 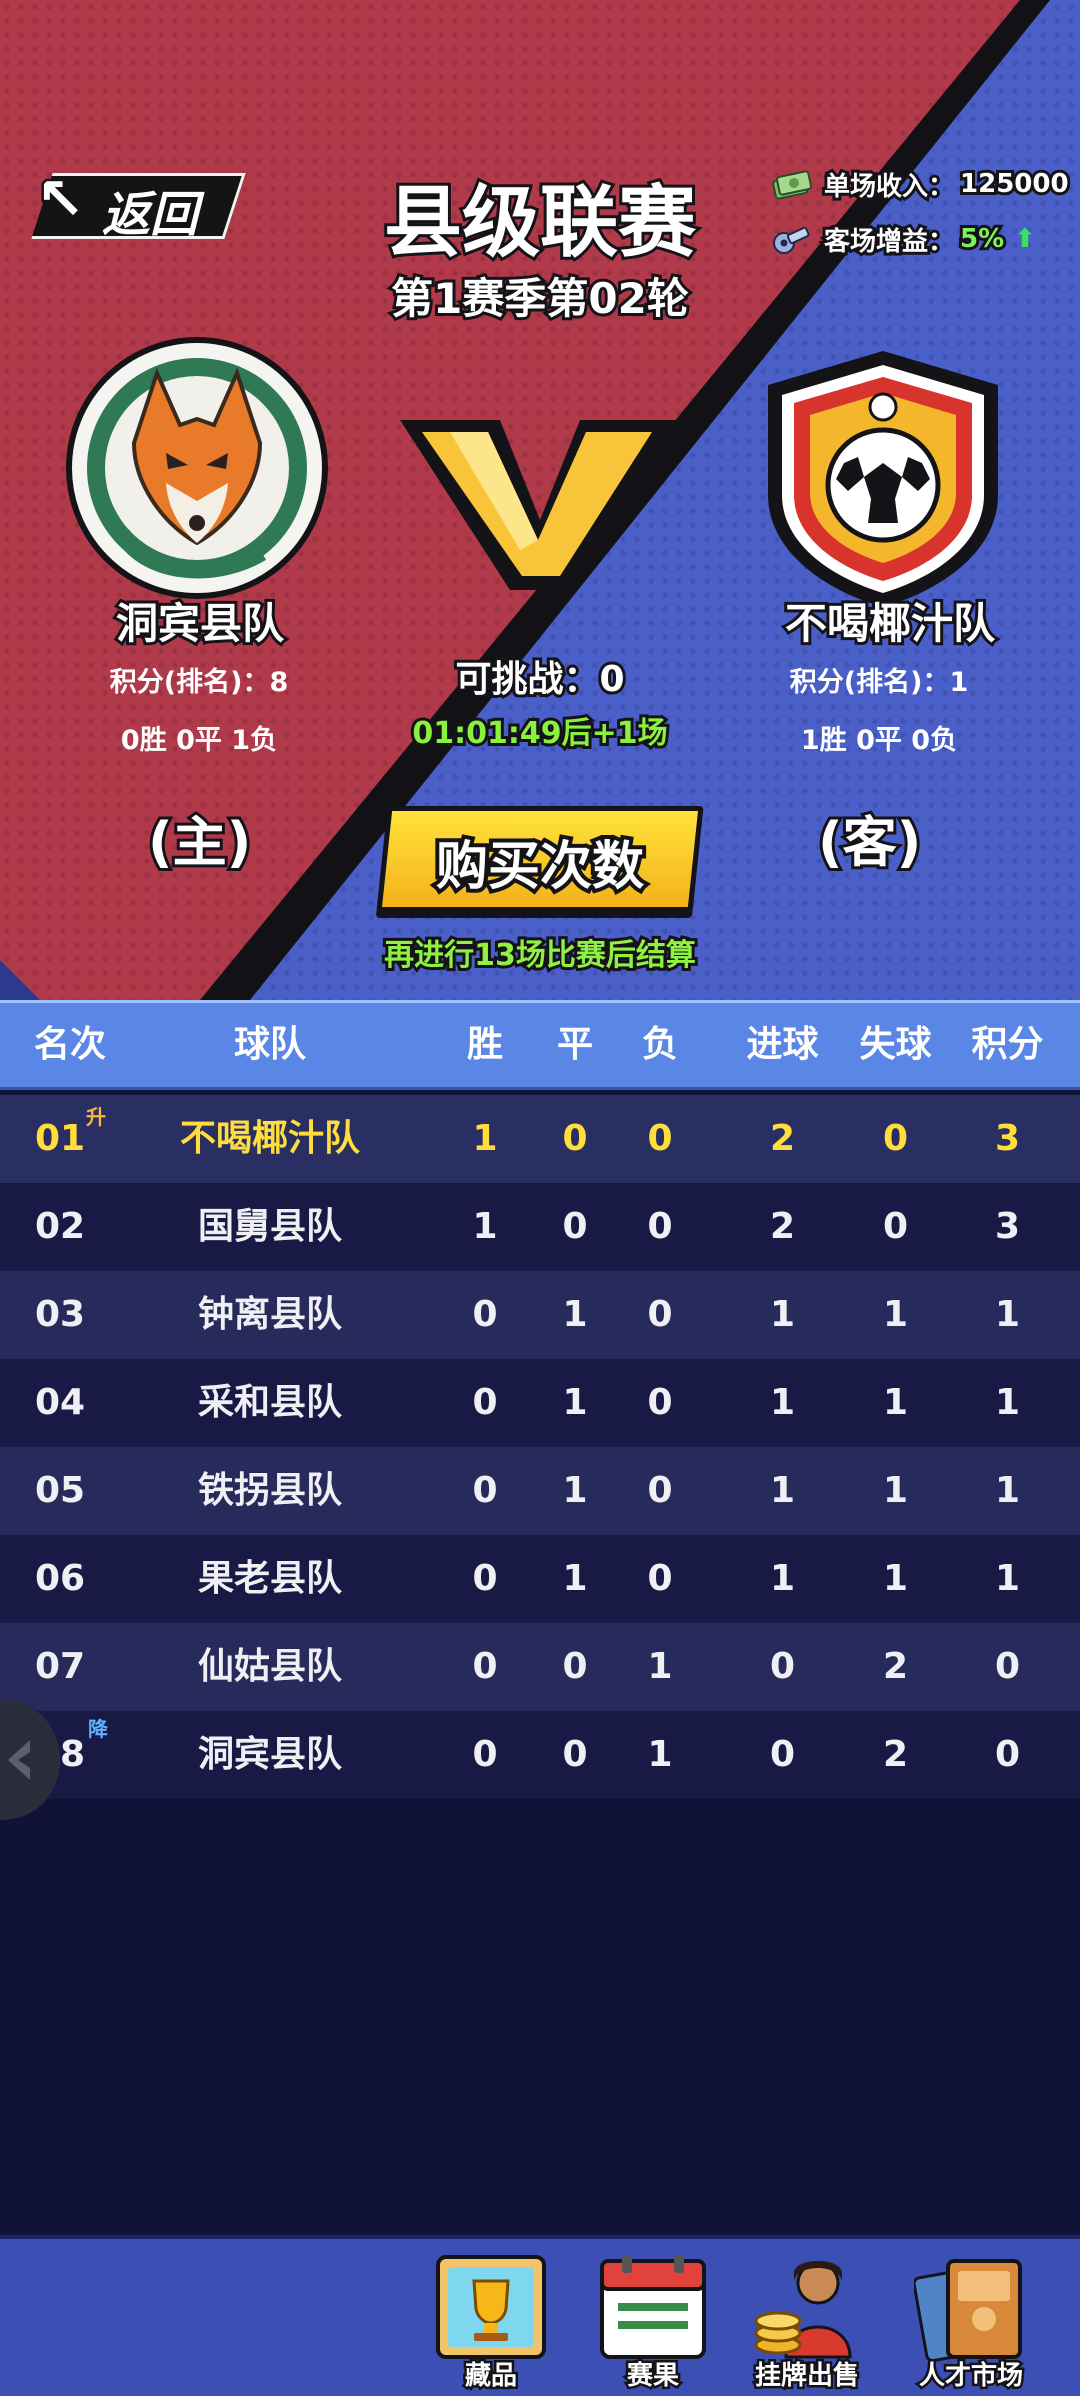 What do you see at coordinates (1007, 1226) in the screenshot?
I see `points-cell: 3` at bounding box center [1007, 1226].